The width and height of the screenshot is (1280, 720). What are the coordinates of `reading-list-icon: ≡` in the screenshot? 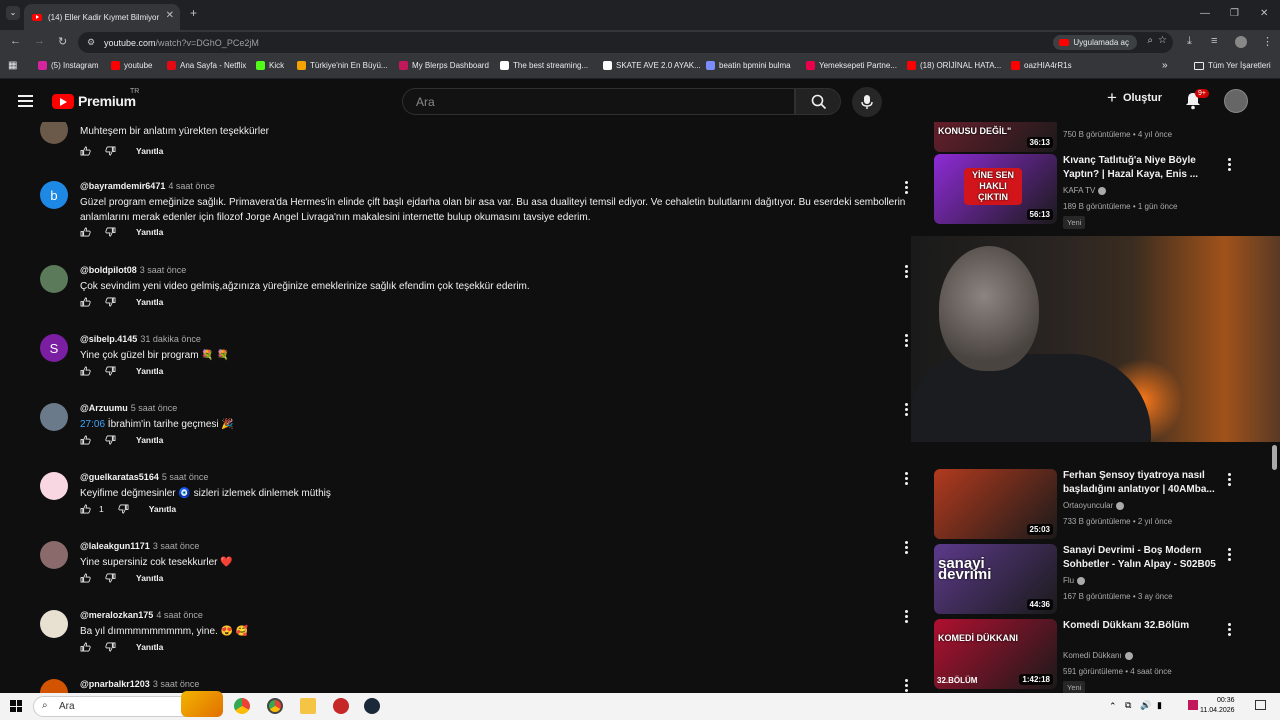 It's located at (1214, 41).